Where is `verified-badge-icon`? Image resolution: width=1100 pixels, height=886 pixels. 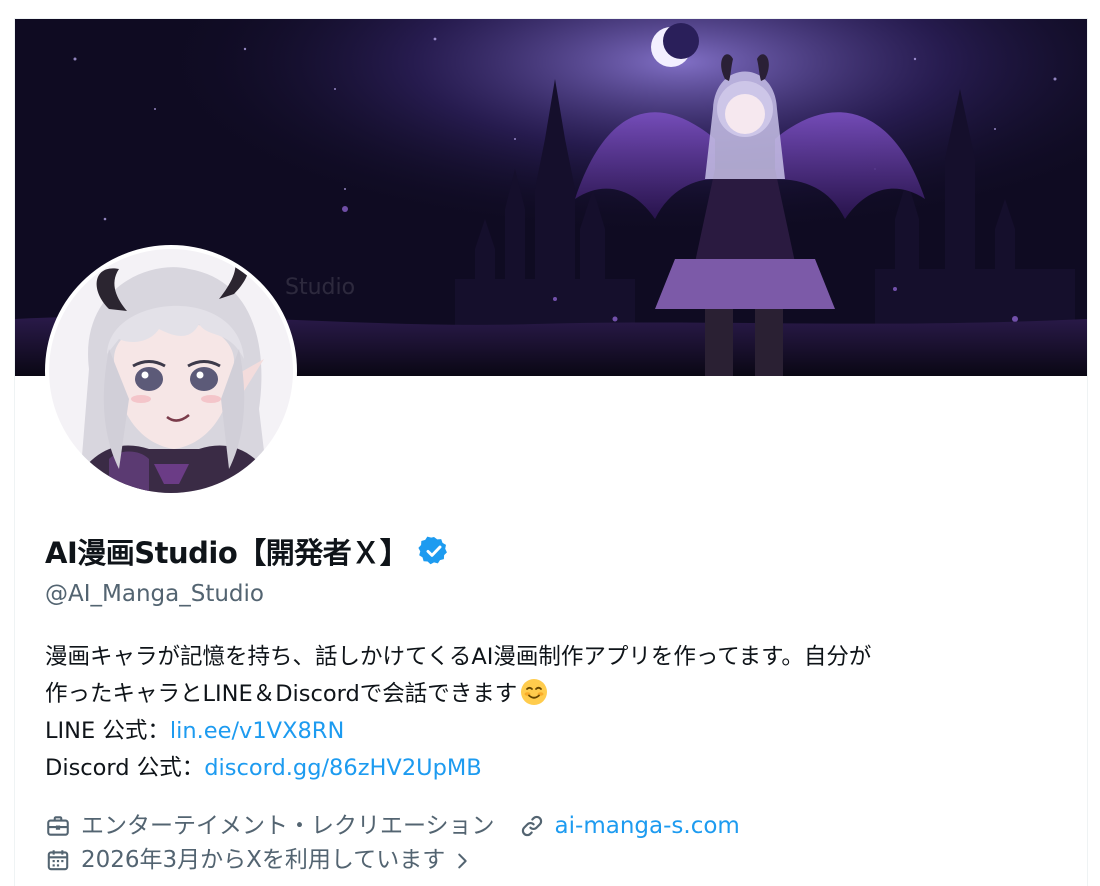
verified-badge-icon is located at coordinates (434, 551).